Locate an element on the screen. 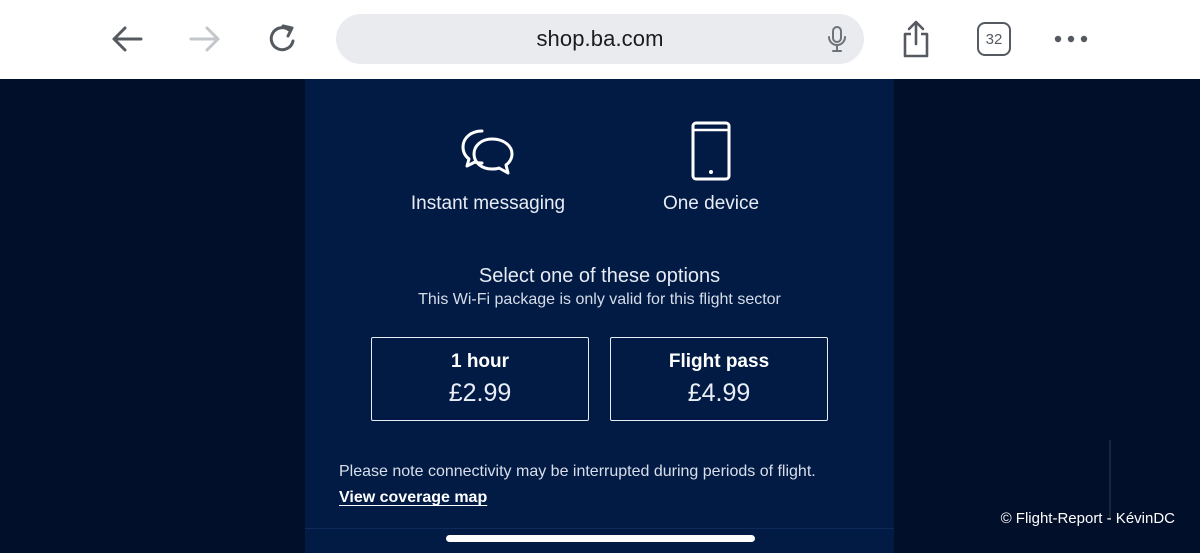  tab-count: 32 is located at coordinates (994, 39).